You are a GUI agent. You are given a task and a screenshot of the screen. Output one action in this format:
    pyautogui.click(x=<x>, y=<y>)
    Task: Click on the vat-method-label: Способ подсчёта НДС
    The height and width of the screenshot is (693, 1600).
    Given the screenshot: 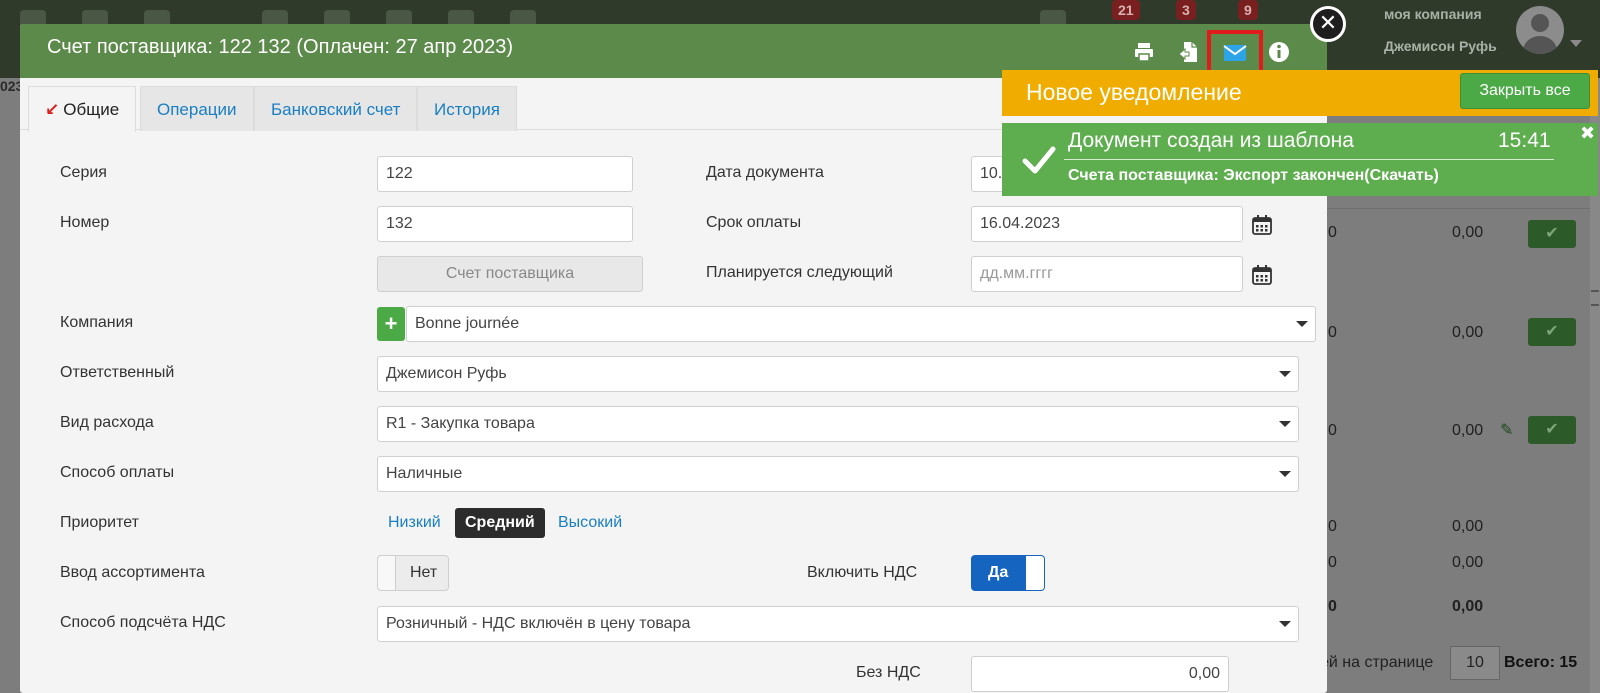 What is the action you would take?
    pyautogui.click(x=143, y=622)
    